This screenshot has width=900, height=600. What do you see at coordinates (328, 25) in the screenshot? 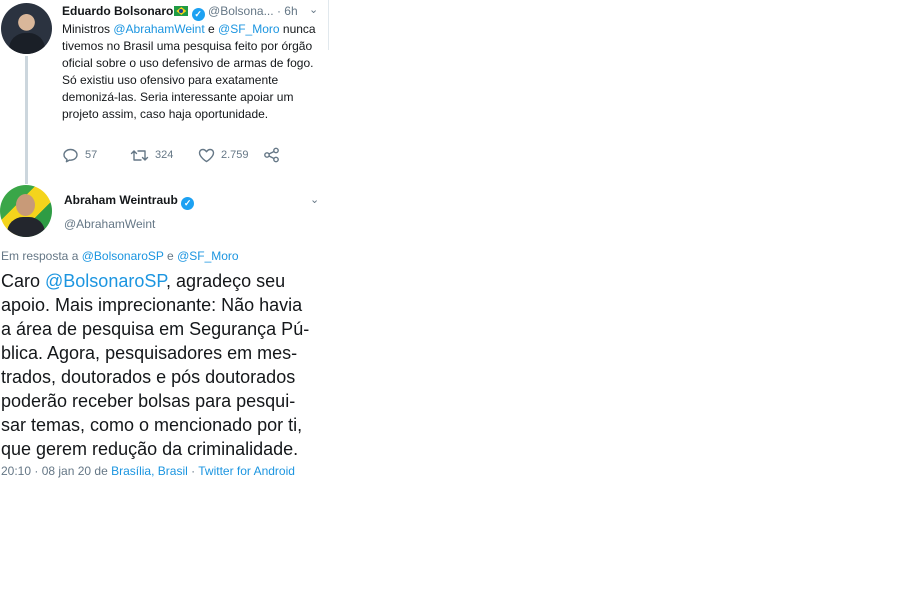
I see `divider` at bounding box center [328, 25].